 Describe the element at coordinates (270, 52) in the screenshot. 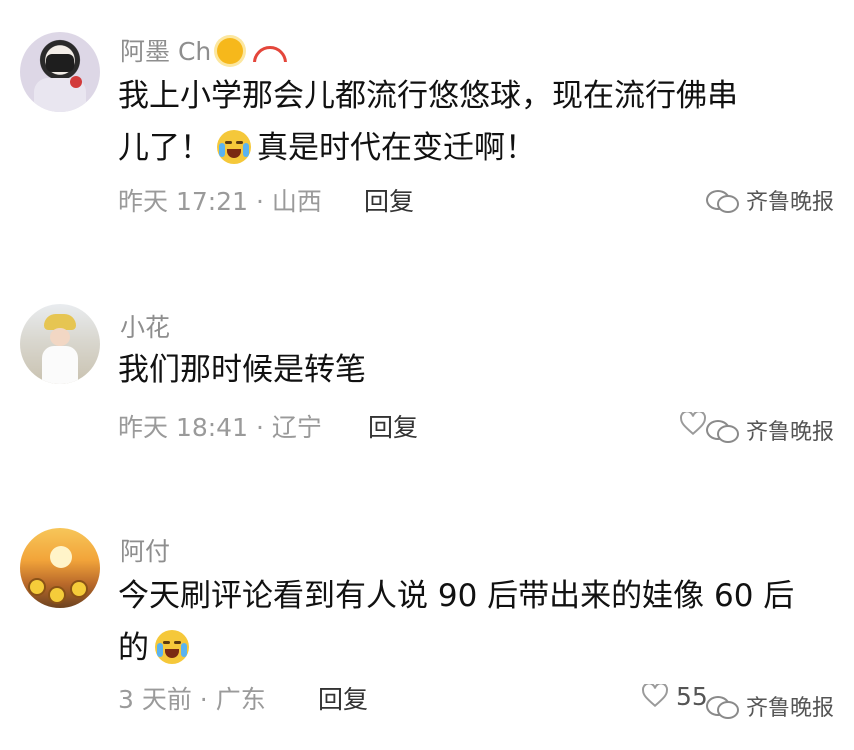

I see `rainbow-emoji-icon` at that location.